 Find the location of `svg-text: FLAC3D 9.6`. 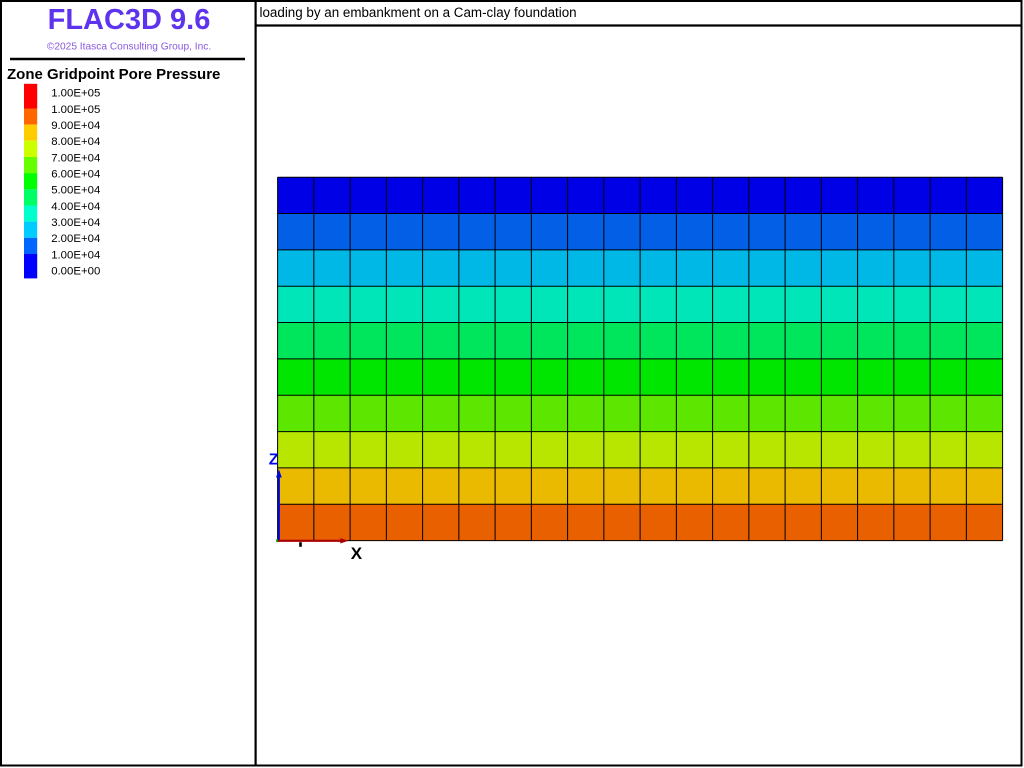

svg-text: FLAC3D 9.6 is located at coordinates (129, 20).